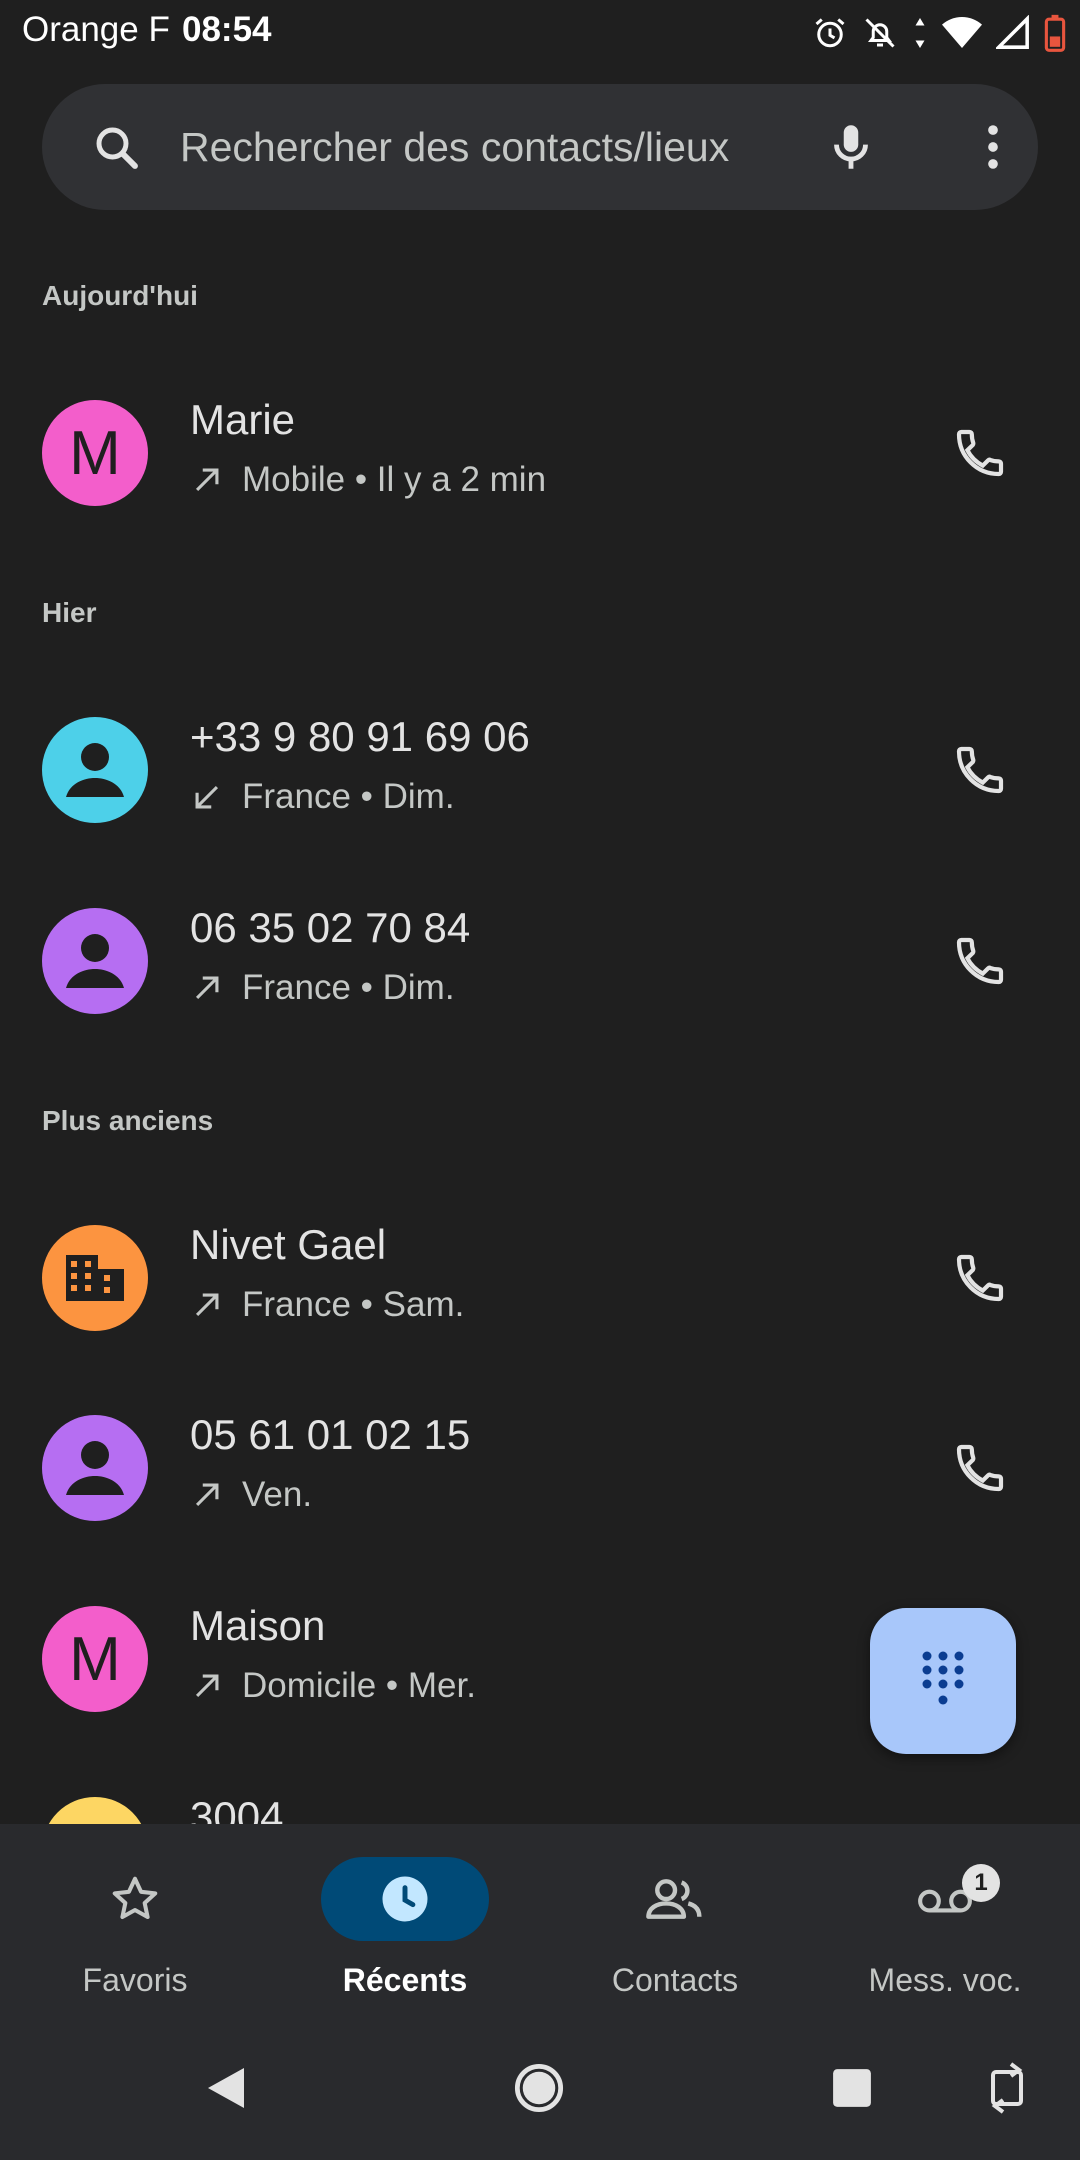  Describe the element at coordinates (207, 797) in the screenshot. I see `incoming-call-icon` at that location.